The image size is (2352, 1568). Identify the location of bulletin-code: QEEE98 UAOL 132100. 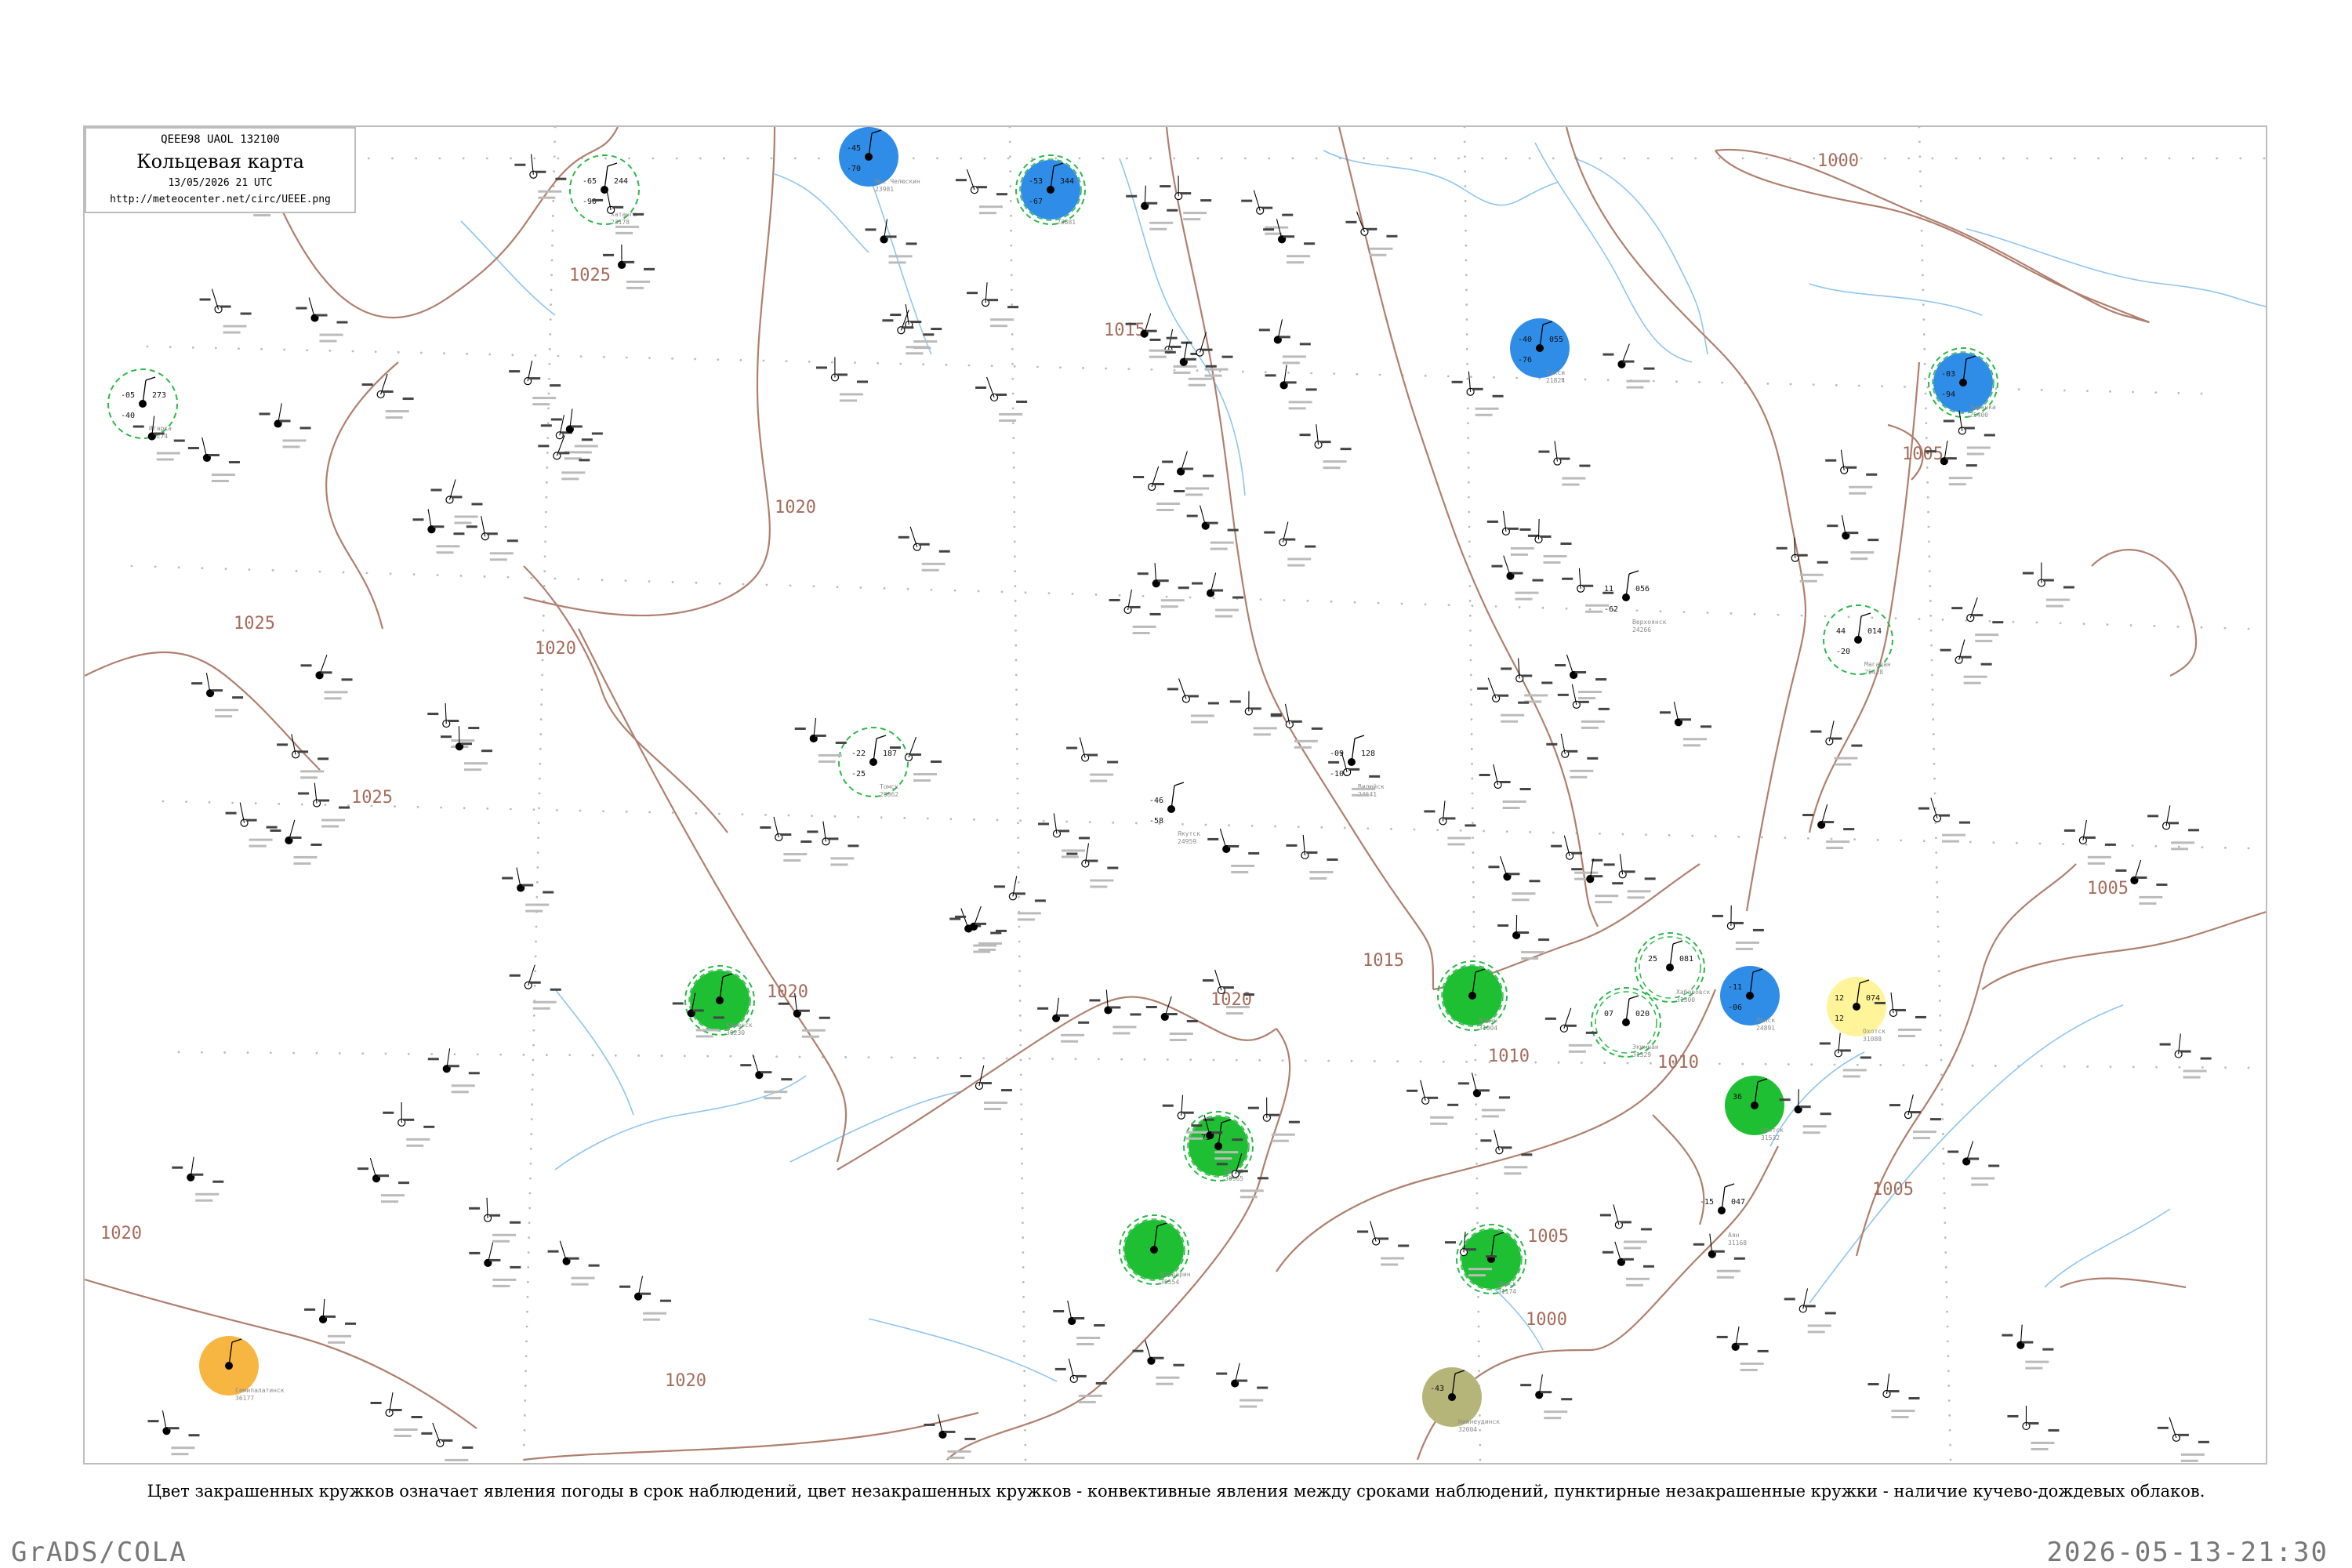
(220, 139).